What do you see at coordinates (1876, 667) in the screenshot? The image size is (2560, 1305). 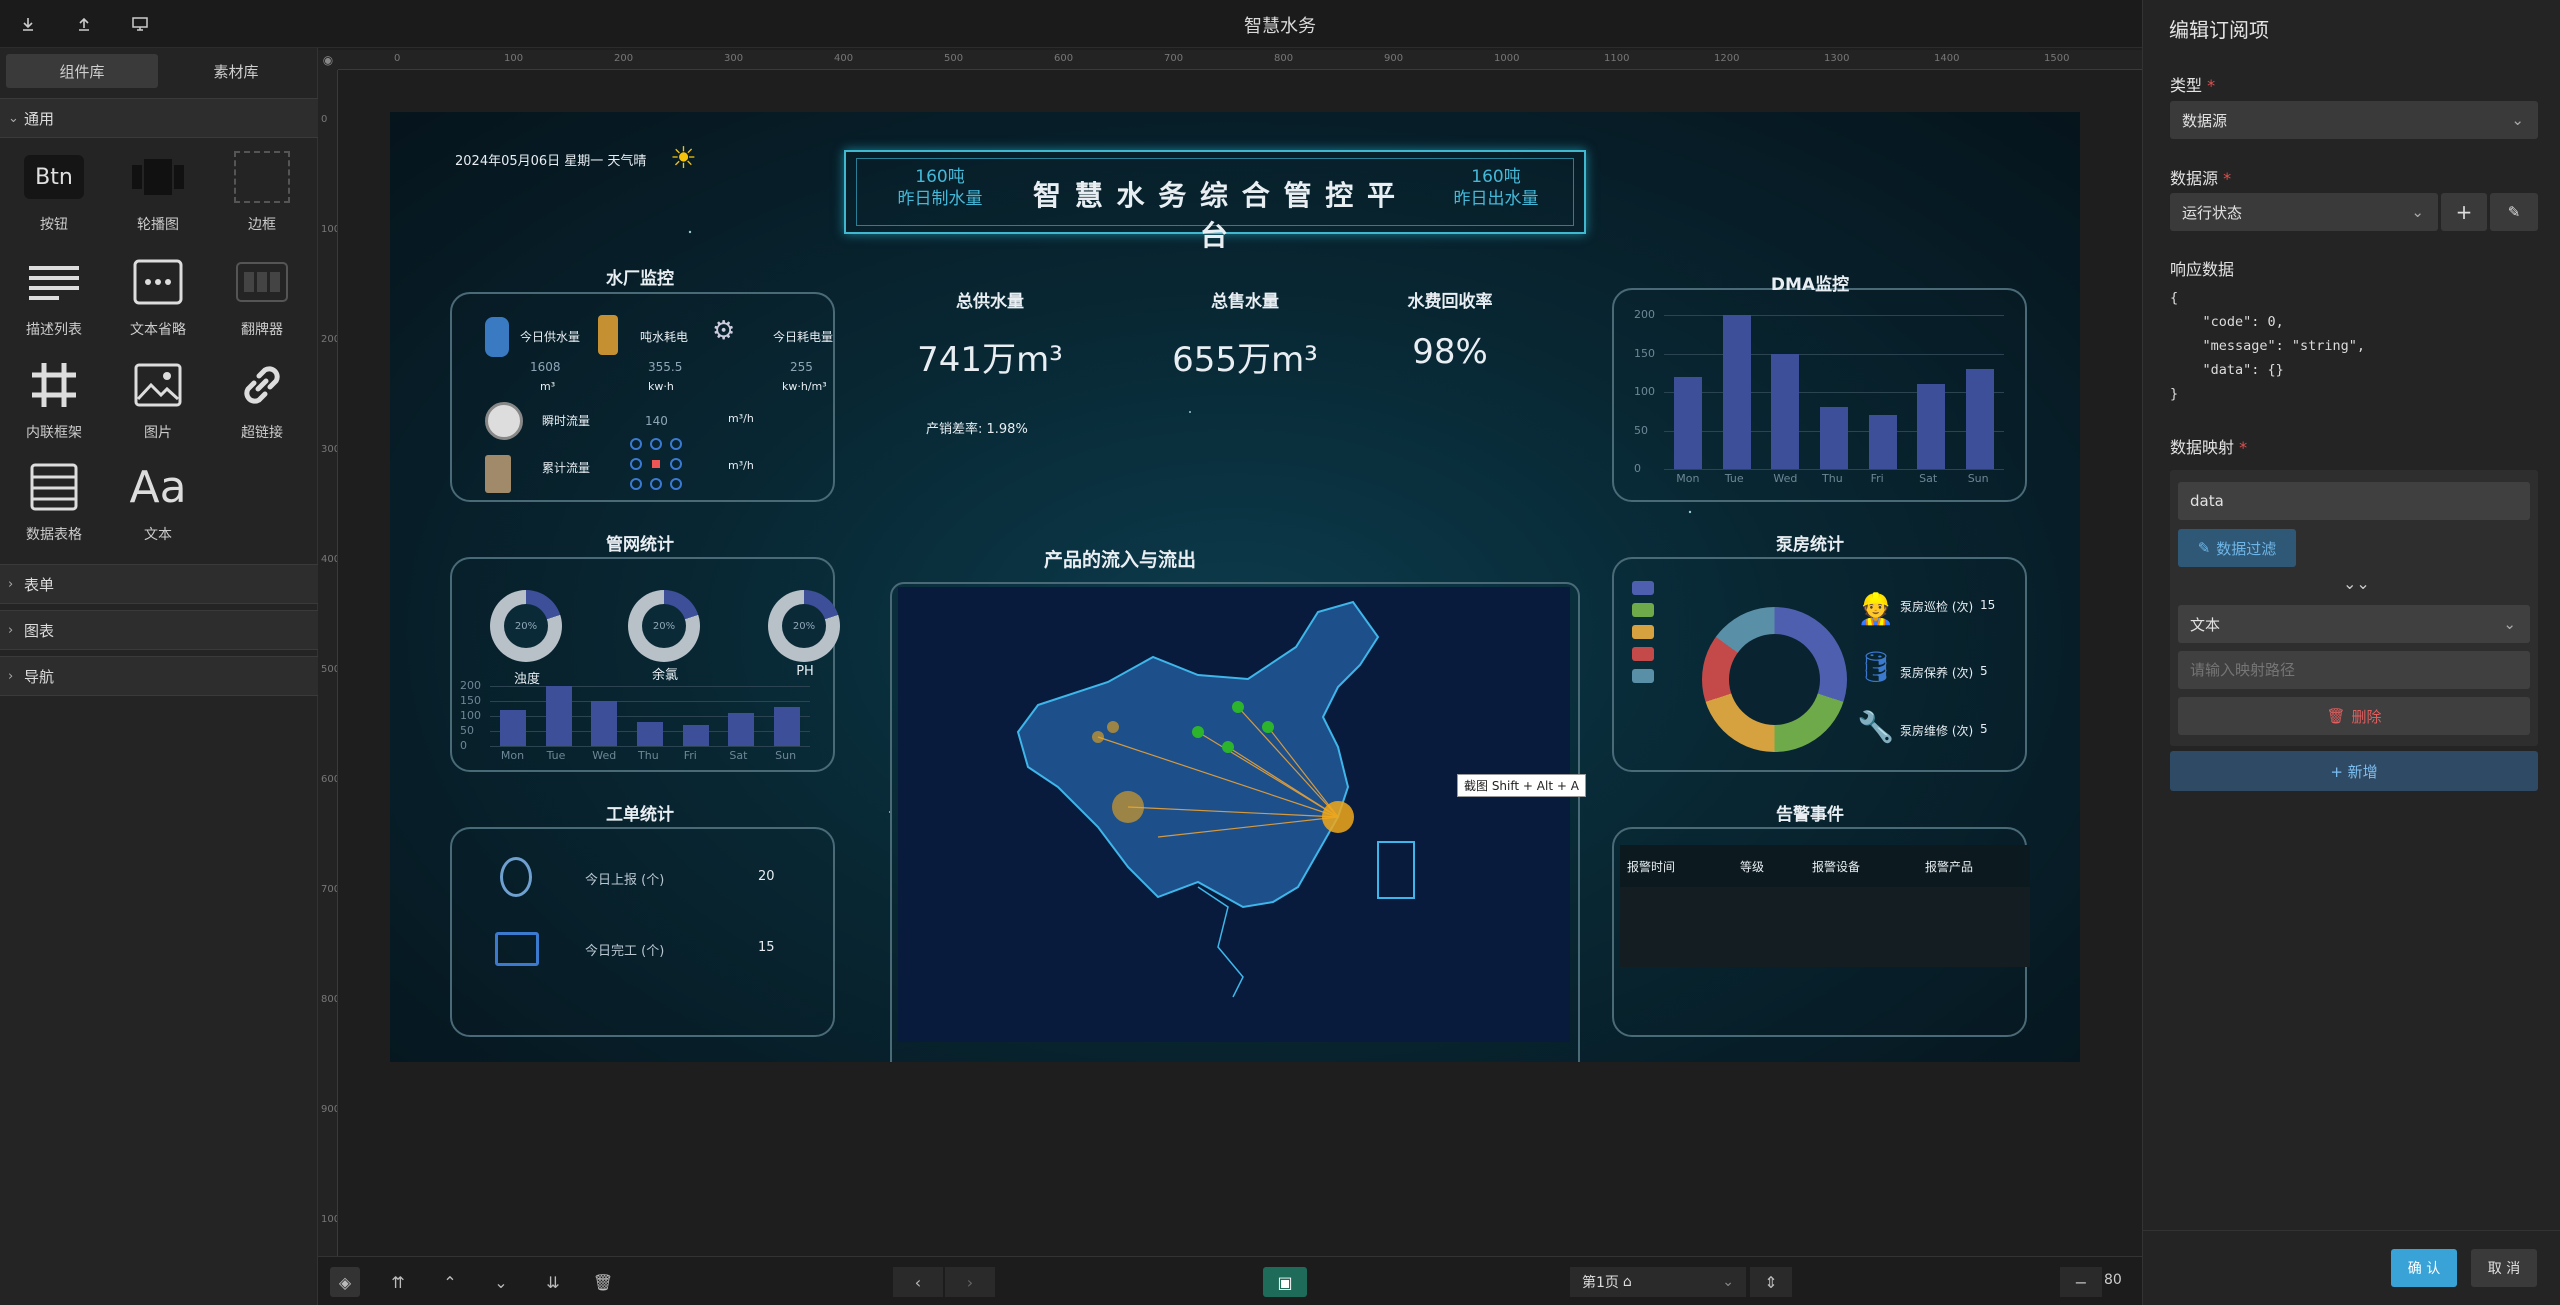 I see `oil-can-icon: 🛢` at bounding box center [1876, 667].